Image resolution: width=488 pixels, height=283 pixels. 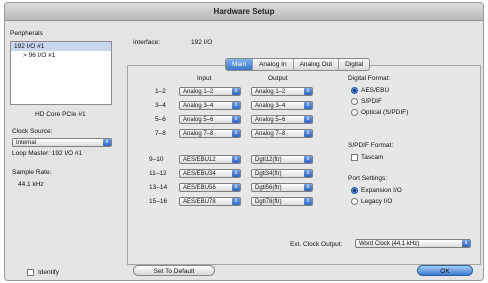 What do you see at coordinates (61, 73) in the screenshot?
I see `peripherals-list: 192 I/O #1 > 96 I/O #1` at bounding box center [61, 73].